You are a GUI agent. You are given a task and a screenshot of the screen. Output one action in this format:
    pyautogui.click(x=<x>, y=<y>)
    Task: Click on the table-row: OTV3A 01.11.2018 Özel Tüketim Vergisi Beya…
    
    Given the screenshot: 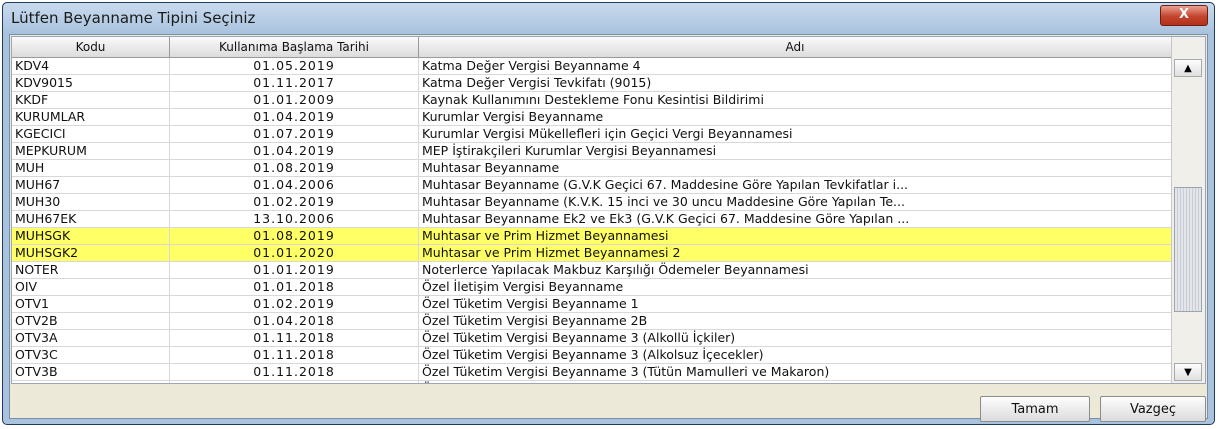 What is the action you would take?
    pyautogui.click(x=592, y=338)
    